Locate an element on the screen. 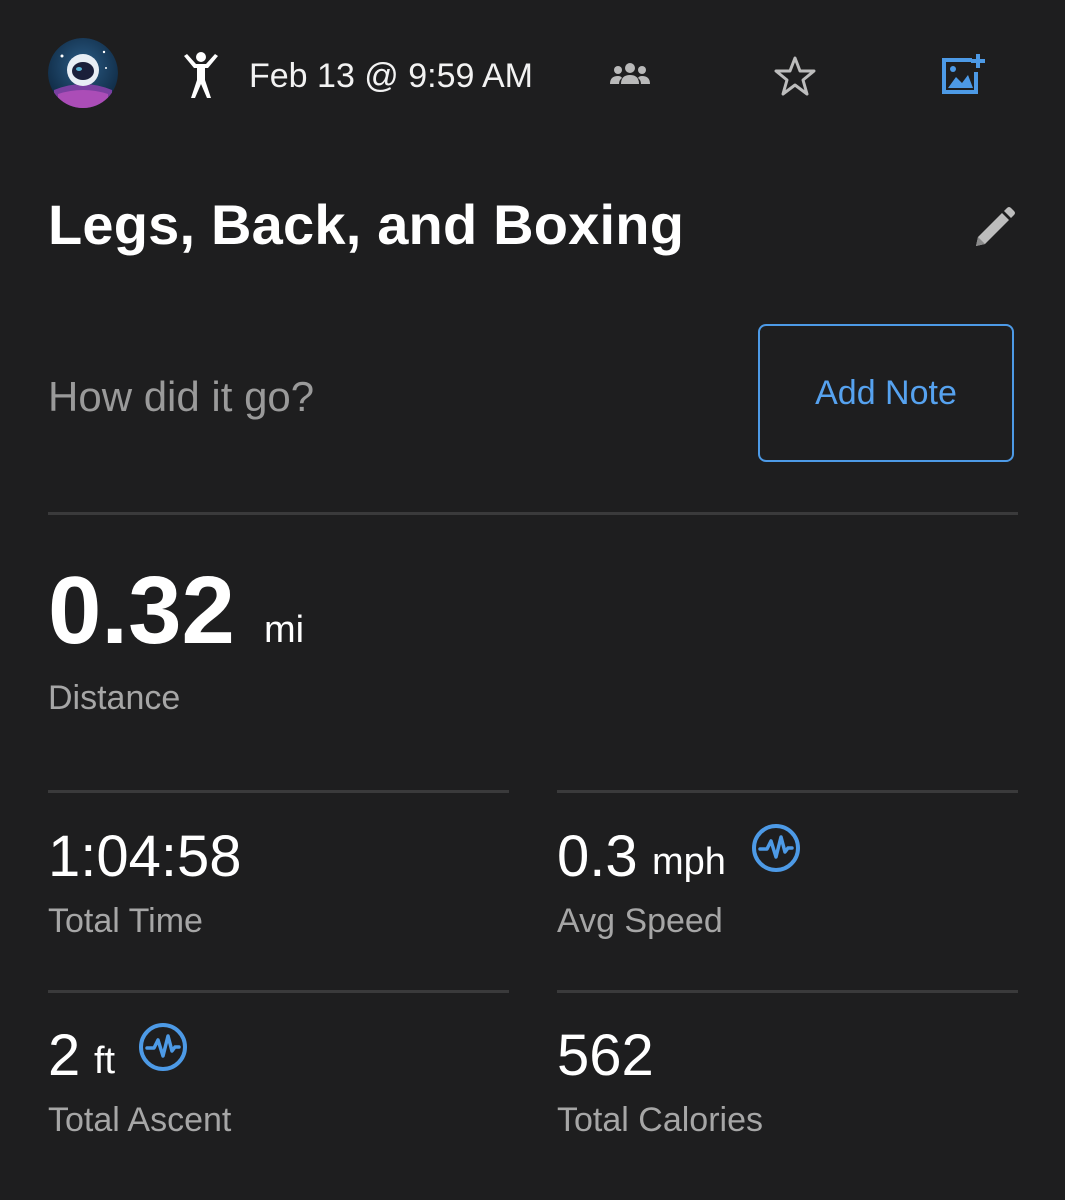 The height and width of the screenshot is (1200, 1065). activity-date: Feb 13 @ 9:59 AM is located at coordinates (391, 76).